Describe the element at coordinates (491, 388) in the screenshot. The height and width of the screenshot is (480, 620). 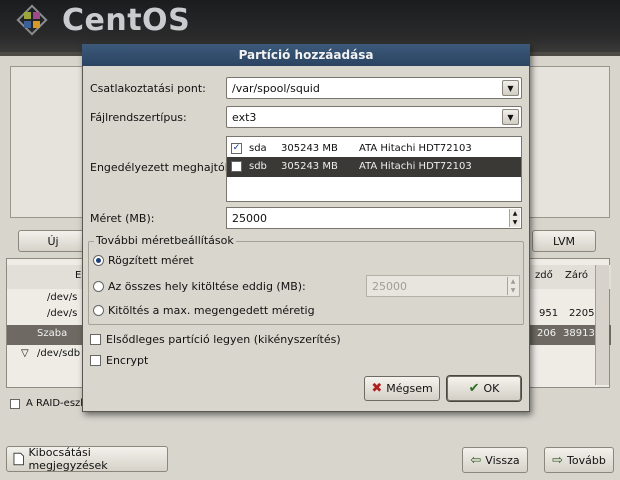
I see `ok-label: OK` at that location.